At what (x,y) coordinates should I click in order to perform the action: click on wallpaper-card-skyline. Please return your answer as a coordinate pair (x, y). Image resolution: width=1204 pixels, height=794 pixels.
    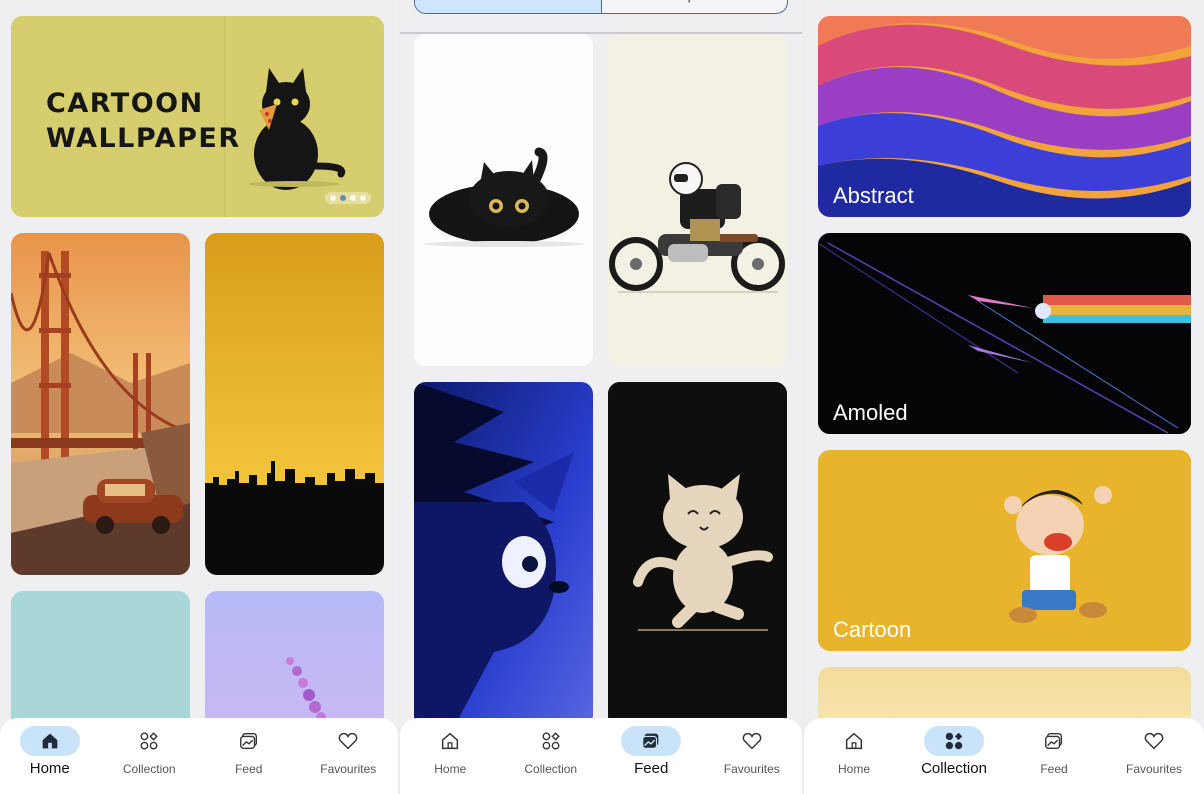
    Looking at the image, I should click on (294, 404).